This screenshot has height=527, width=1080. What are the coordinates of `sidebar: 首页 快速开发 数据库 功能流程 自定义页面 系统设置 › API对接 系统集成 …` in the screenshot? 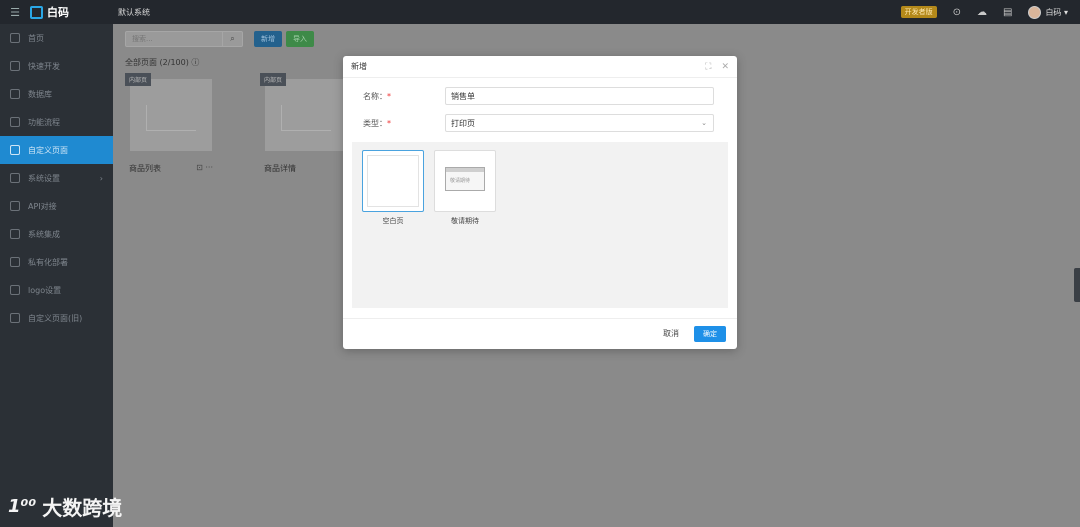 It's located at (56, 275).